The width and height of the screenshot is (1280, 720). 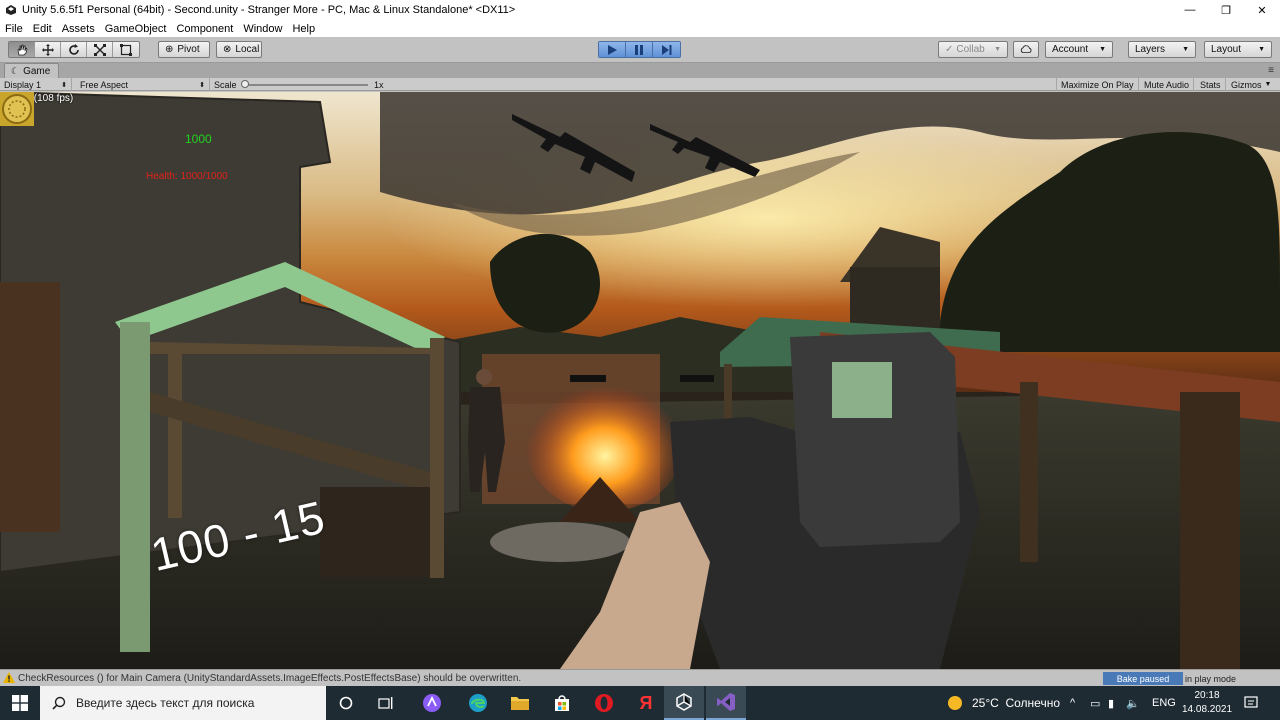 I want to click on menu-file: File, so click(x=14, y=29).